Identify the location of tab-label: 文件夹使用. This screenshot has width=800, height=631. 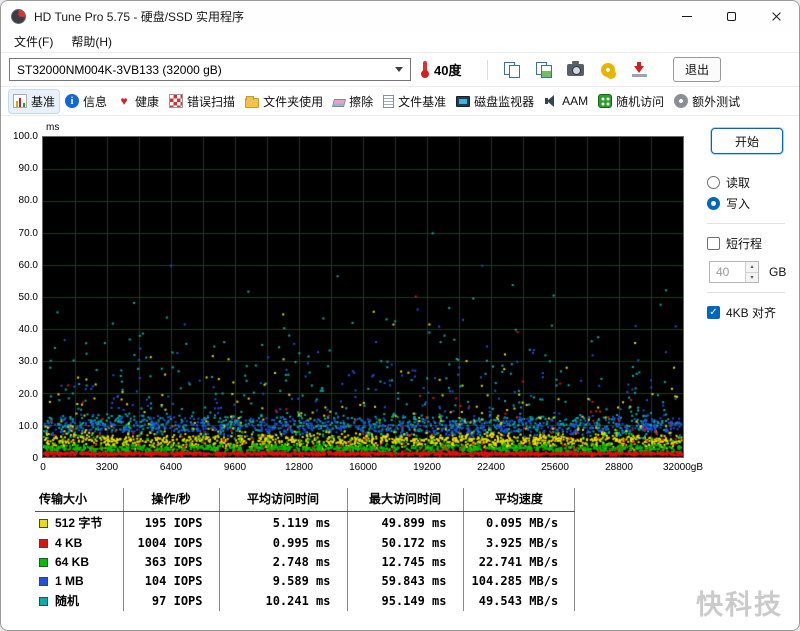
(293, 101).